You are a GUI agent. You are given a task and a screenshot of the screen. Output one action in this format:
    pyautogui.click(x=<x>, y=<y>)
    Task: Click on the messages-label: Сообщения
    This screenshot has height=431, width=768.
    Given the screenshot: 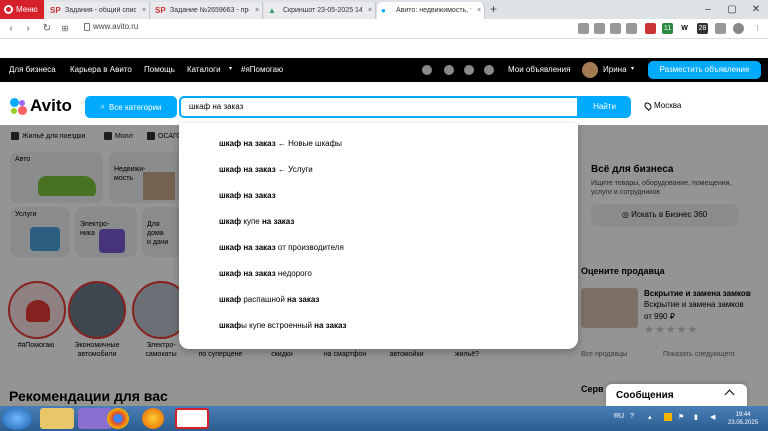 What is the action you would take?
    pyautogui.click(x=645, y=395)
    